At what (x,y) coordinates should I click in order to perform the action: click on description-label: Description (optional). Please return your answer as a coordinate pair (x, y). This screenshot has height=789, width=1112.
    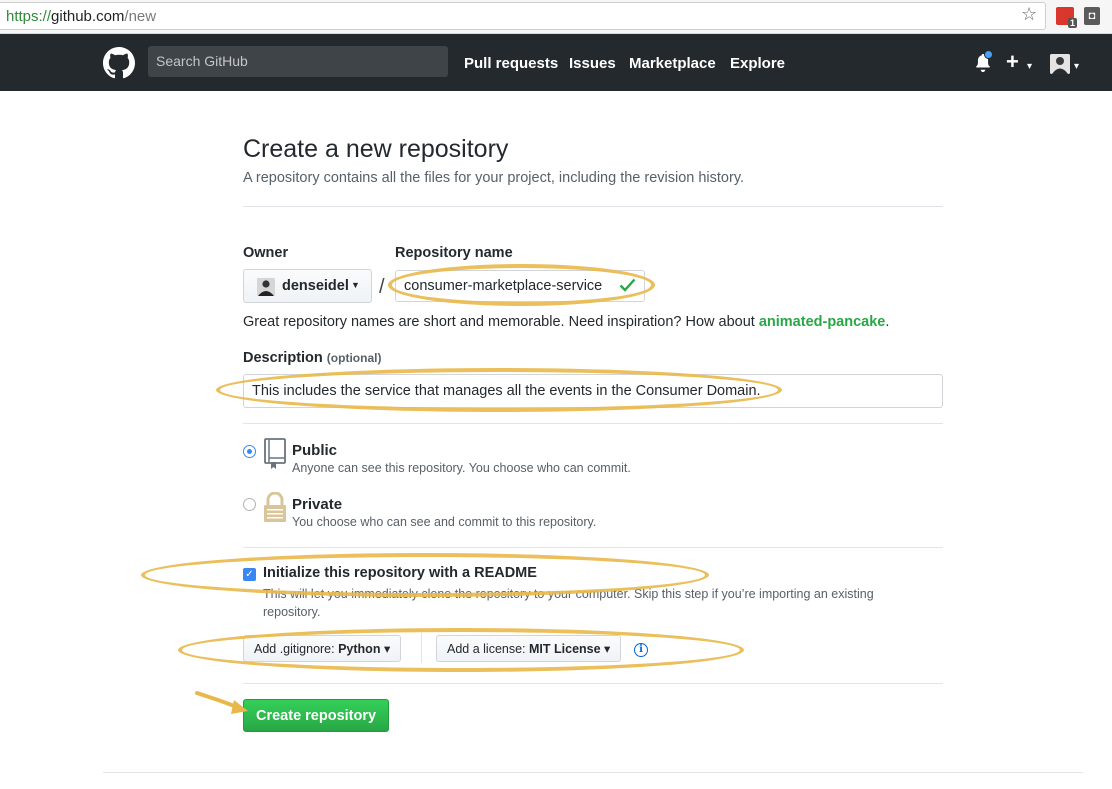
    Looking at the image, I should click on (312, 358).